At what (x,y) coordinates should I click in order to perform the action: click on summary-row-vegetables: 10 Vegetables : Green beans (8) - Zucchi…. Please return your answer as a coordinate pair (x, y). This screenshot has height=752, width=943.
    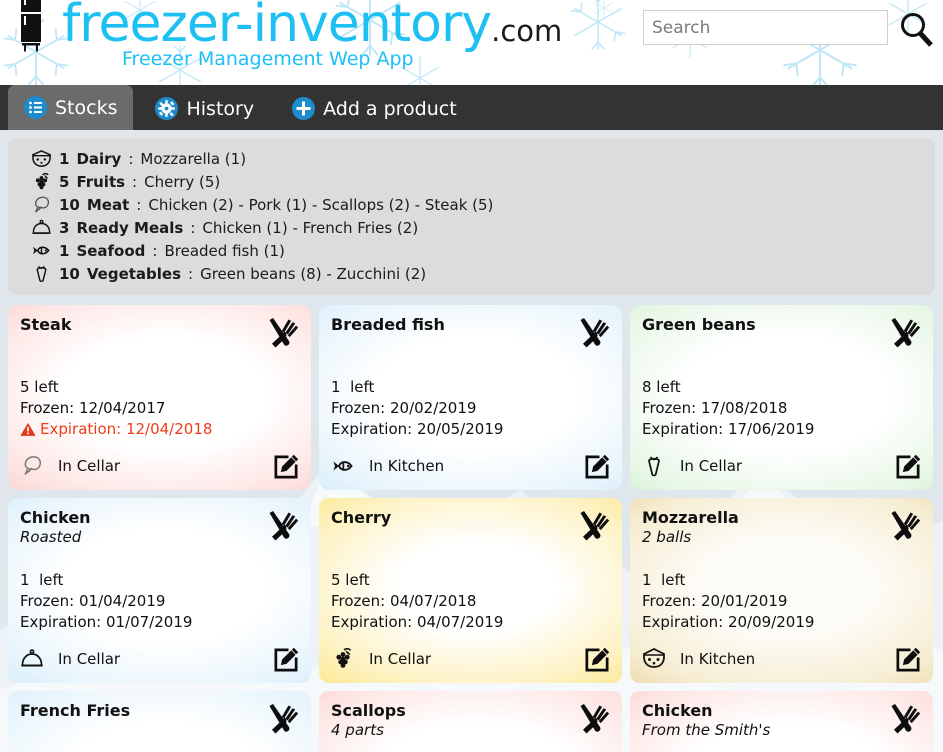
    Looking at the image, I should click on (482, 273).